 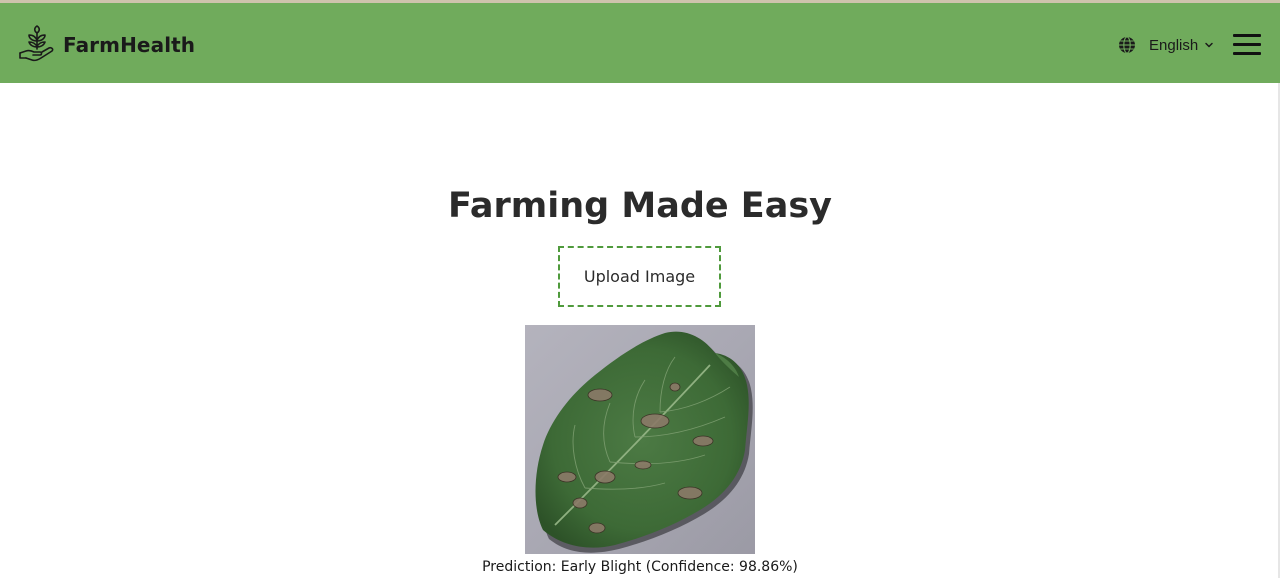 I want to click on globe-icon, so click(x=1127, y=45).